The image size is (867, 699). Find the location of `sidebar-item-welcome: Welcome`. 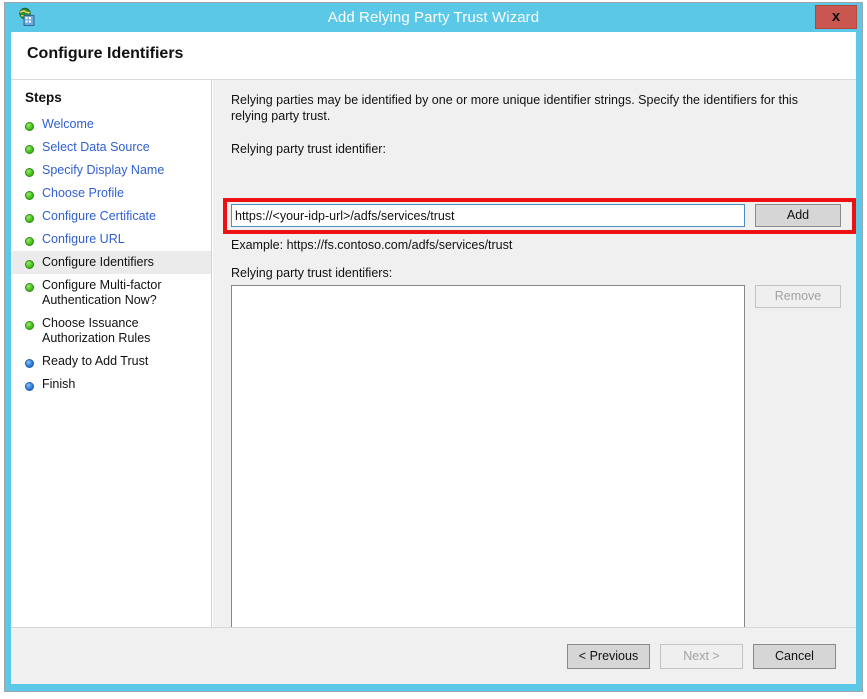

sidebar-item-welcome: Welcome is located at coordinates (111, 124).